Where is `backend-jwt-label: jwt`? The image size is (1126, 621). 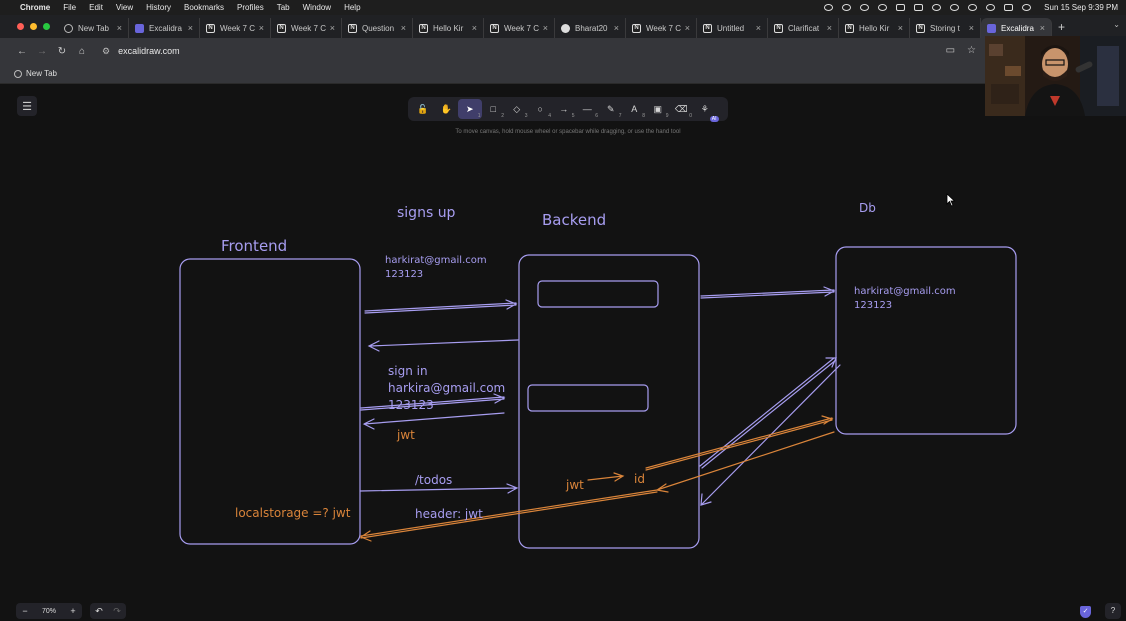 backend-jwt-label: jwt is located at coordinates (575, 485).